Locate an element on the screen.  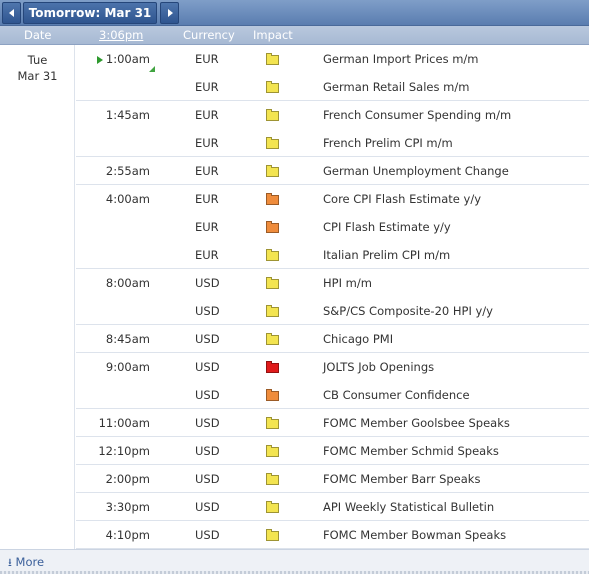
event-time: 11:00am is located at coordinates (124, 423).